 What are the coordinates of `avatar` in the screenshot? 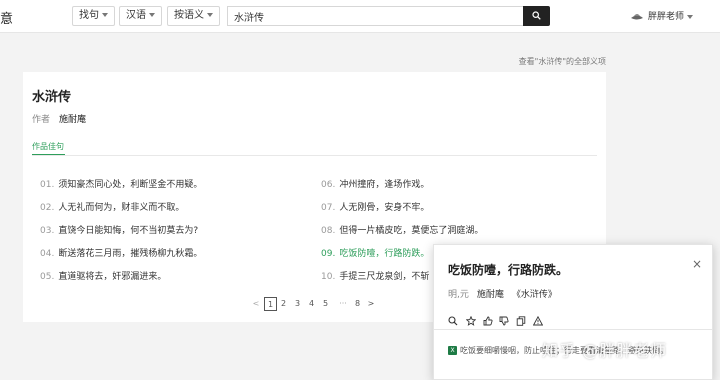 It's located at (637, 16).